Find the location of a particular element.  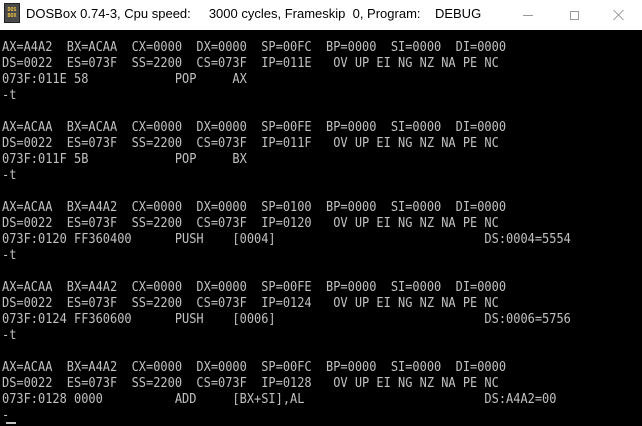

close-icon is located at coordinates (619, 15).